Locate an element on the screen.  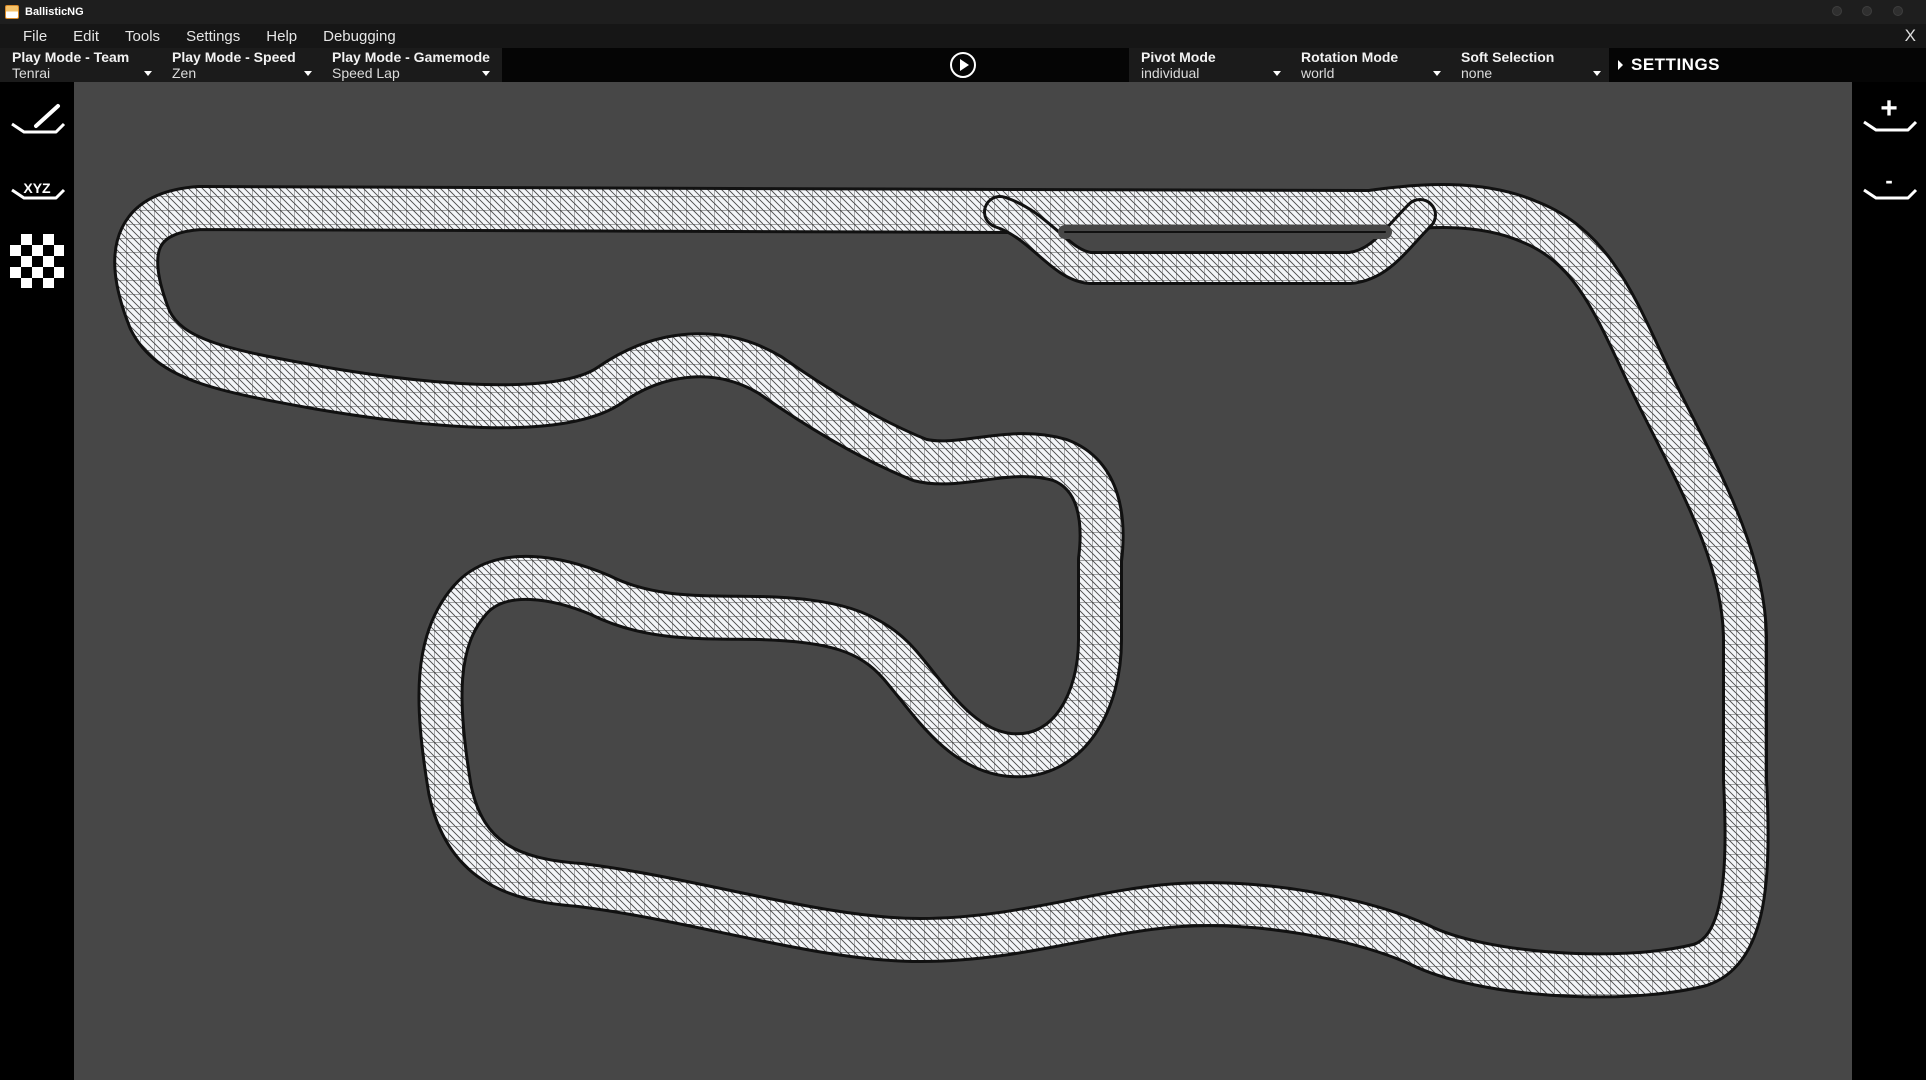
rotation-mode-dropdown: Rotation Mode world is located at coordinates (1369, 65).